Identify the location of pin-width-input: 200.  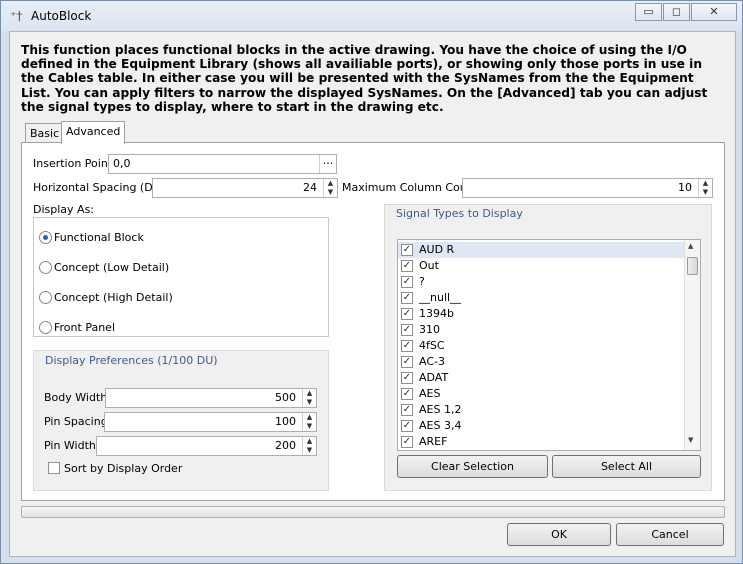
(206, 446).